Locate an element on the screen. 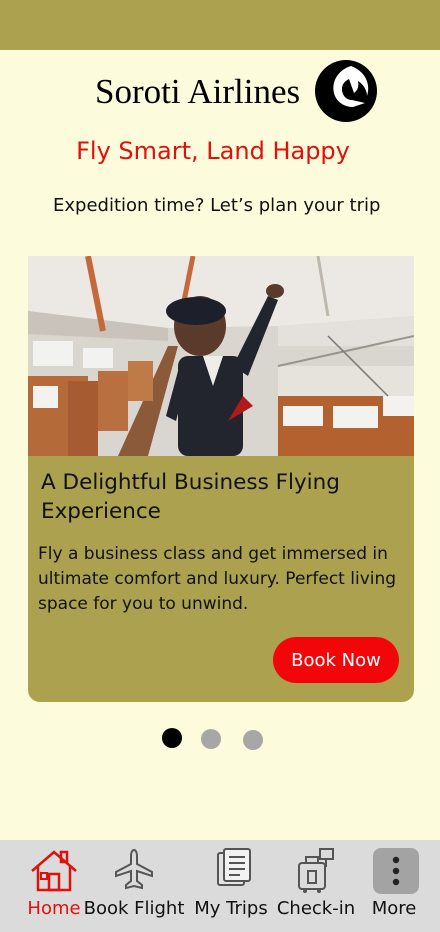  nav-label-book-flight: Book Flight is located at coordinates (134, 908).